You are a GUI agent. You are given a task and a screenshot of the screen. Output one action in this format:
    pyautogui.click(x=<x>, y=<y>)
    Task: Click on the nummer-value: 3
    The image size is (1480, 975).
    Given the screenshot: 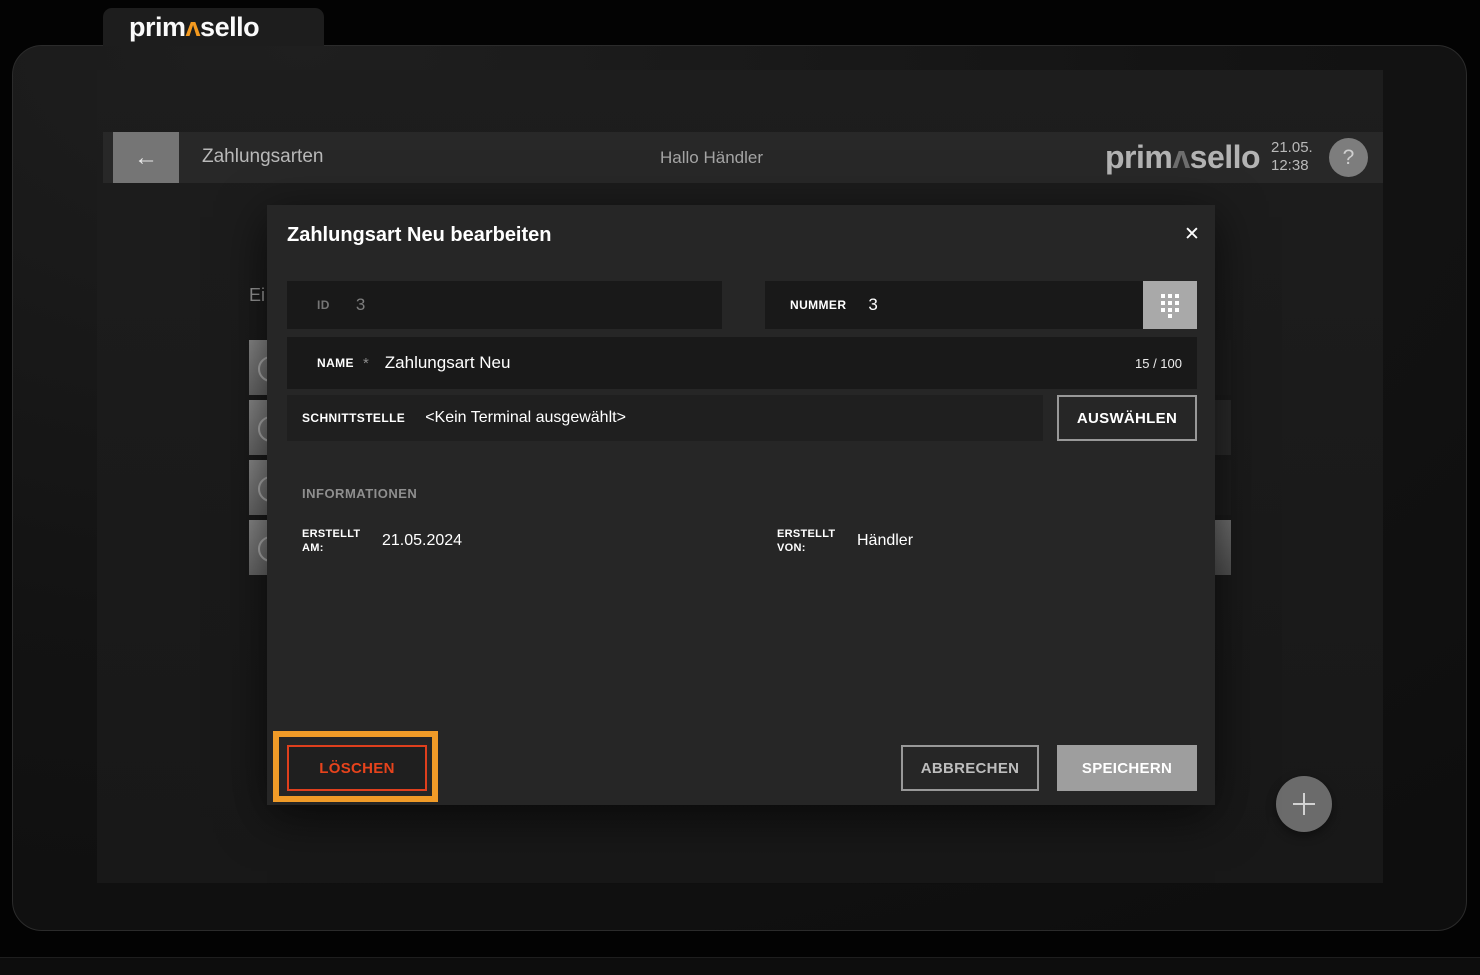 What is the action you would take?
    pyautogui.click(x=873, y=304)
    